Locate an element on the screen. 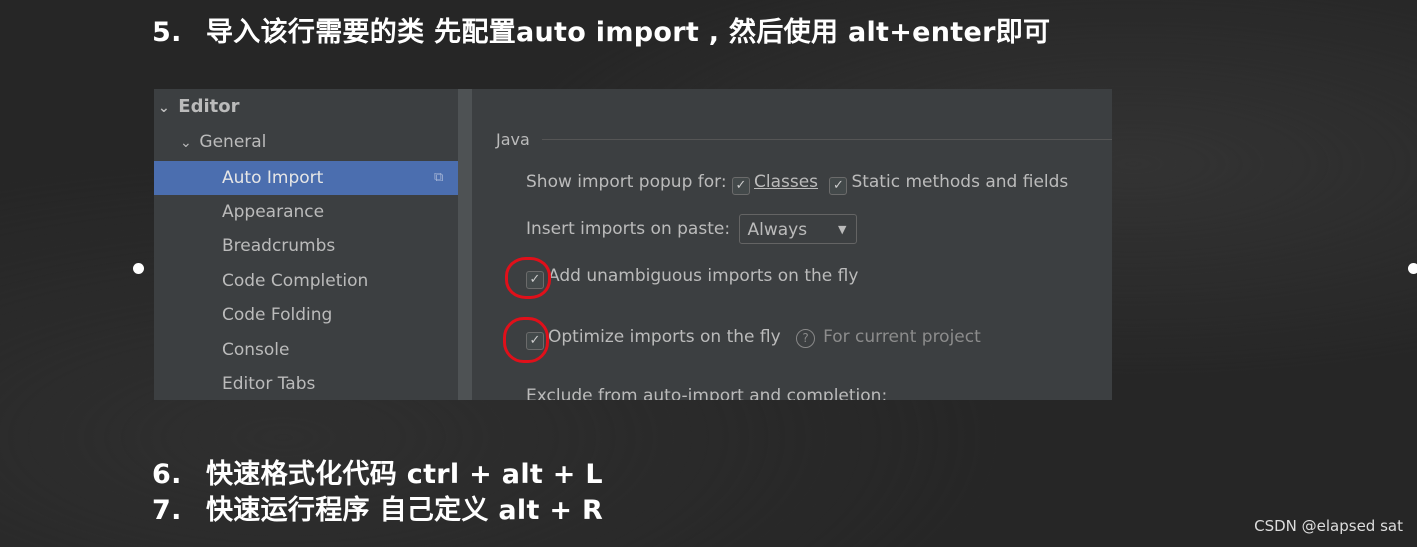 This screenshot has width=1417, height=547. step-7-heading: 7. 快速运行程序 自己定义 alt + R is located at coordinates (378, 510).